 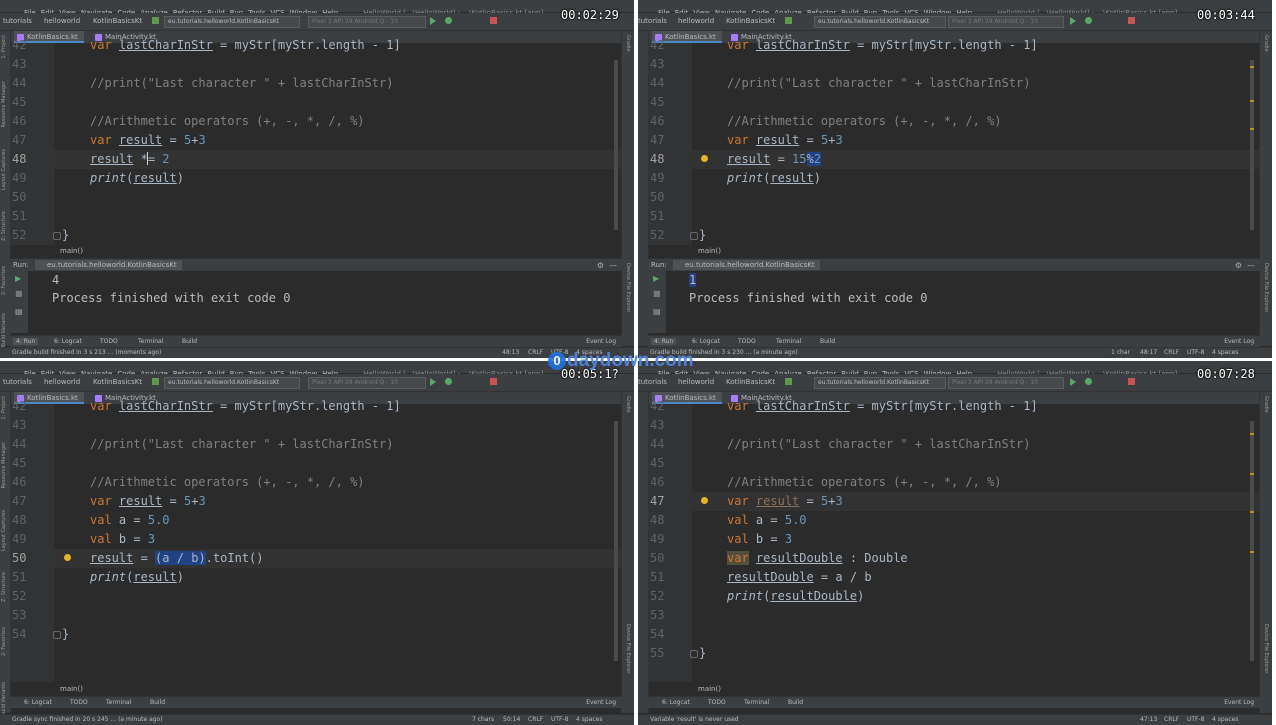 What do you see at coordinates (1148, 352) in the screenshot?
I see `status-position: 48:17` at bounding box center [1148, 352].